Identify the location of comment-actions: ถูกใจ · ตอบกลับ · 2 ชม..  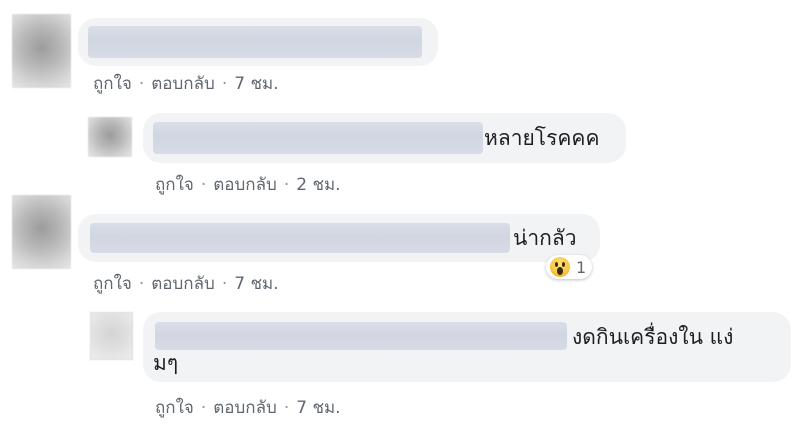
(248, 184).